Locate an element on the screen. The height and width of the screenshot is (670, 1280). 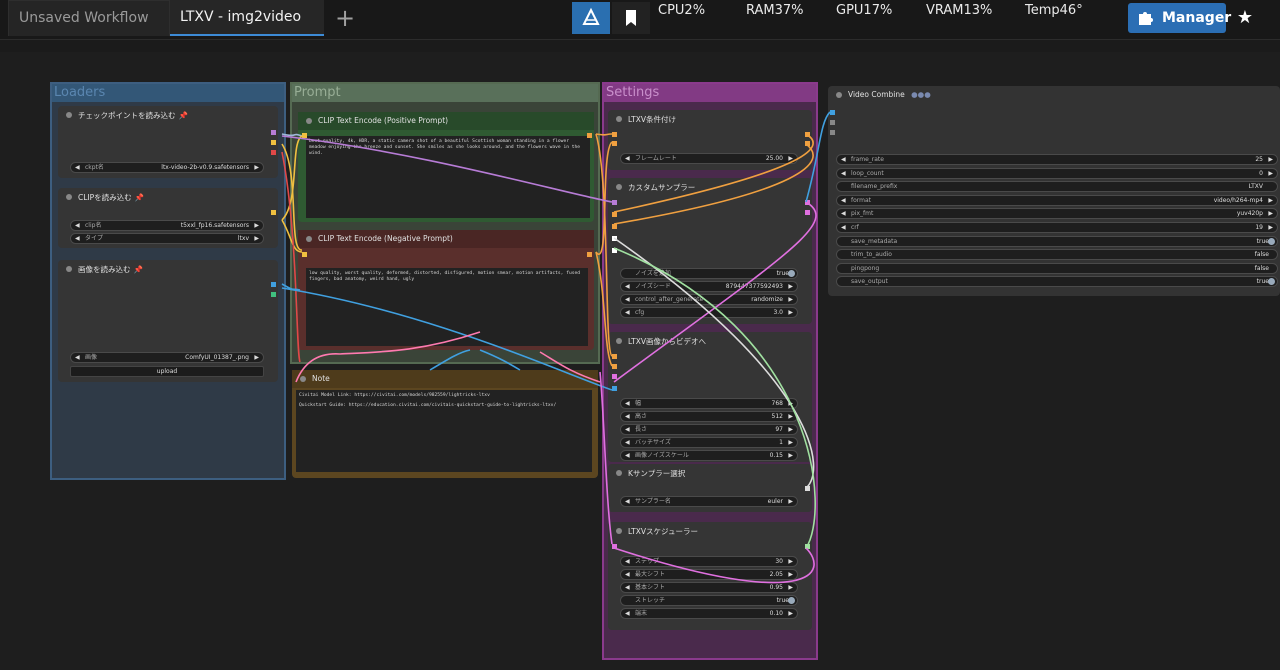
gpu-stat: GPU17% is located at coordinates (864, 10).